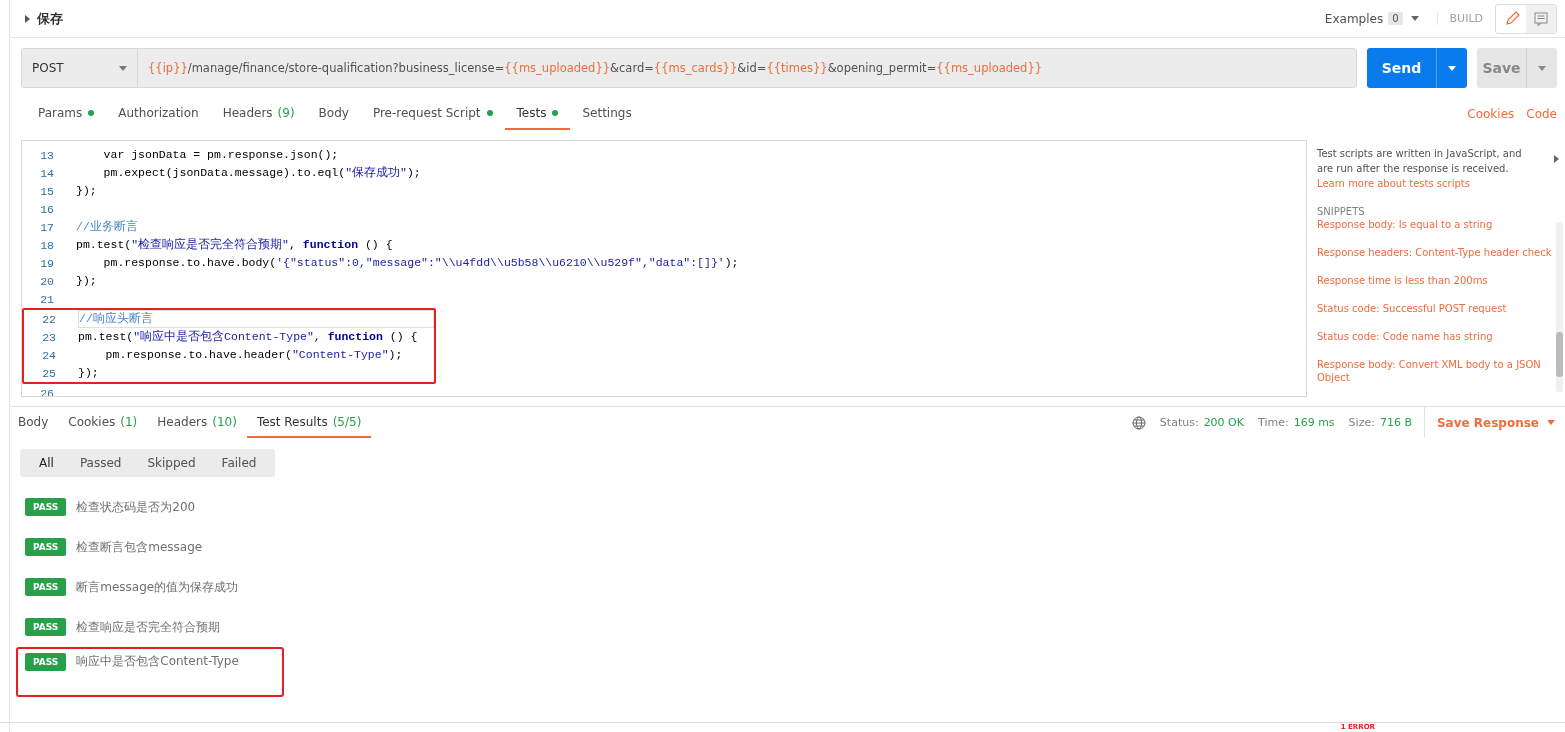  Describe the element at coordinates (66, 114) in the screenshot. I see `tab: Params` at that location.